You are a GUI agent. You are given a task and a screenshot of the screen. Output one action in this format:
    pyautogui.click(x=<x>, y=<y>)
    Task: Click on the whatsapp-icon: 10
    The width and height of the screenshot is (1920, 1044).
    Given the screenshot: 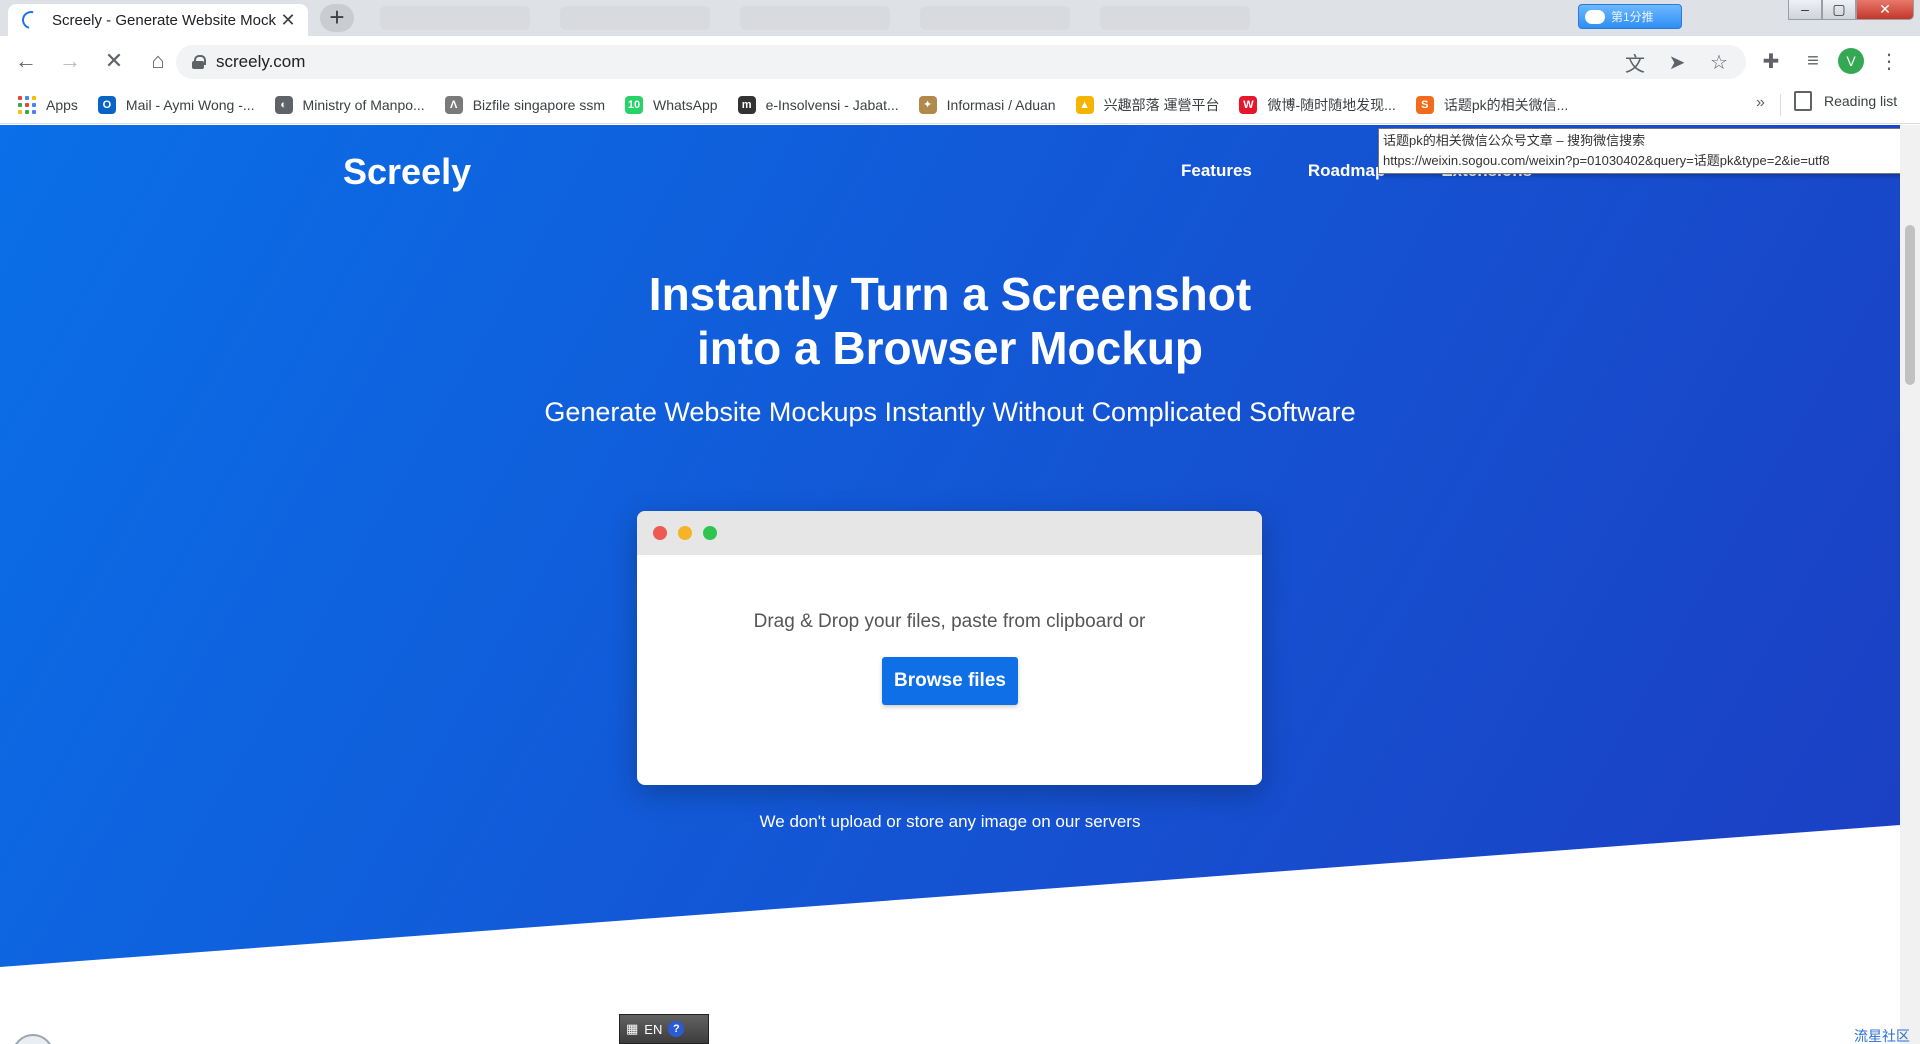 What is the action you would take?
    pyautogui.click(x=633, y=104)
    